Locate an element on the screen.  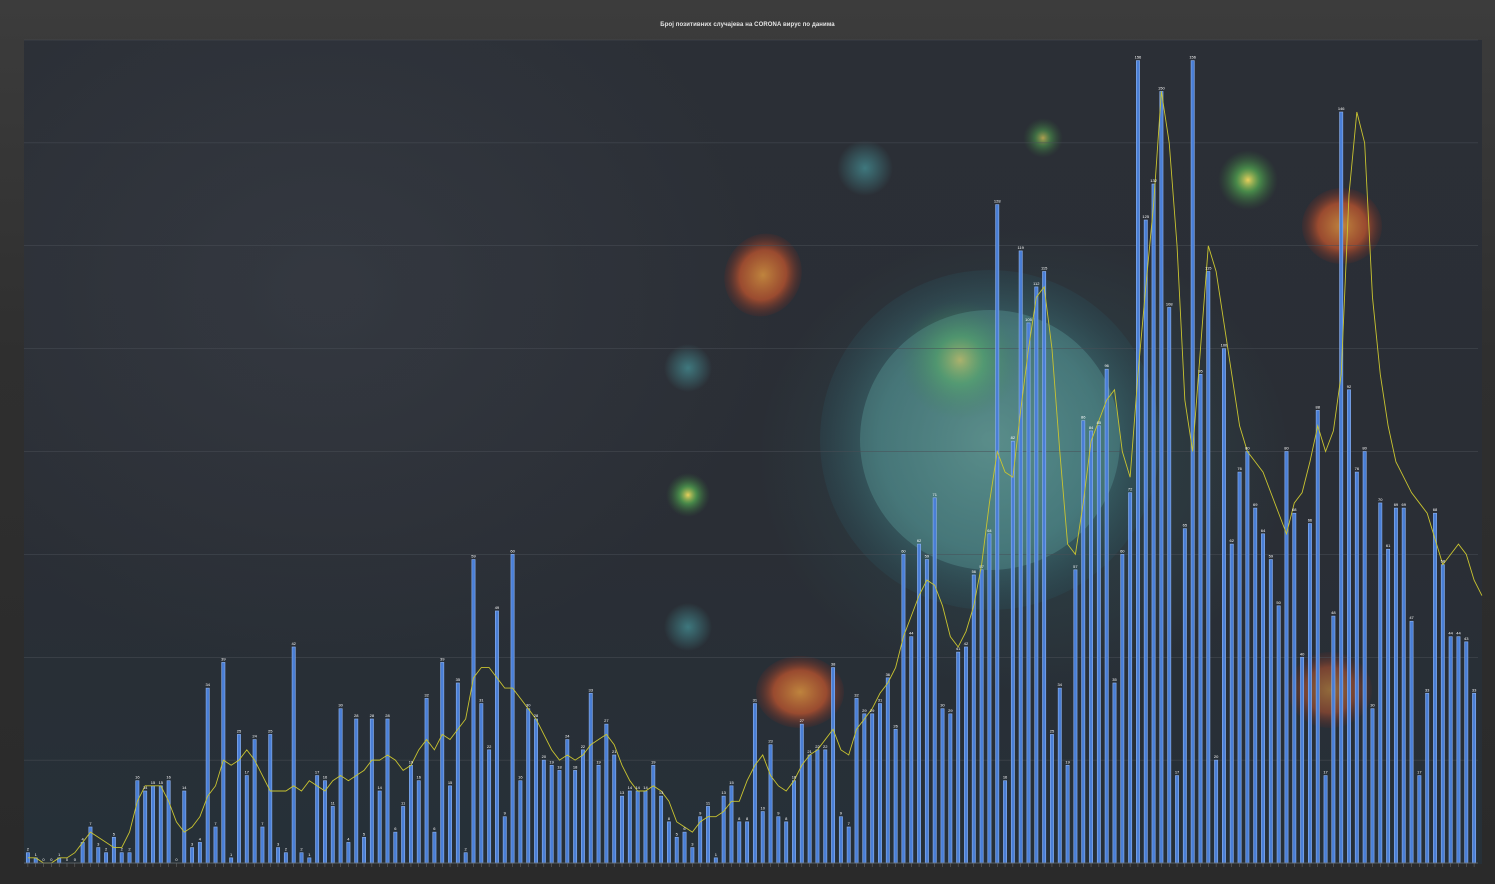
data-label: 18 is located at coordinates (575, 766).